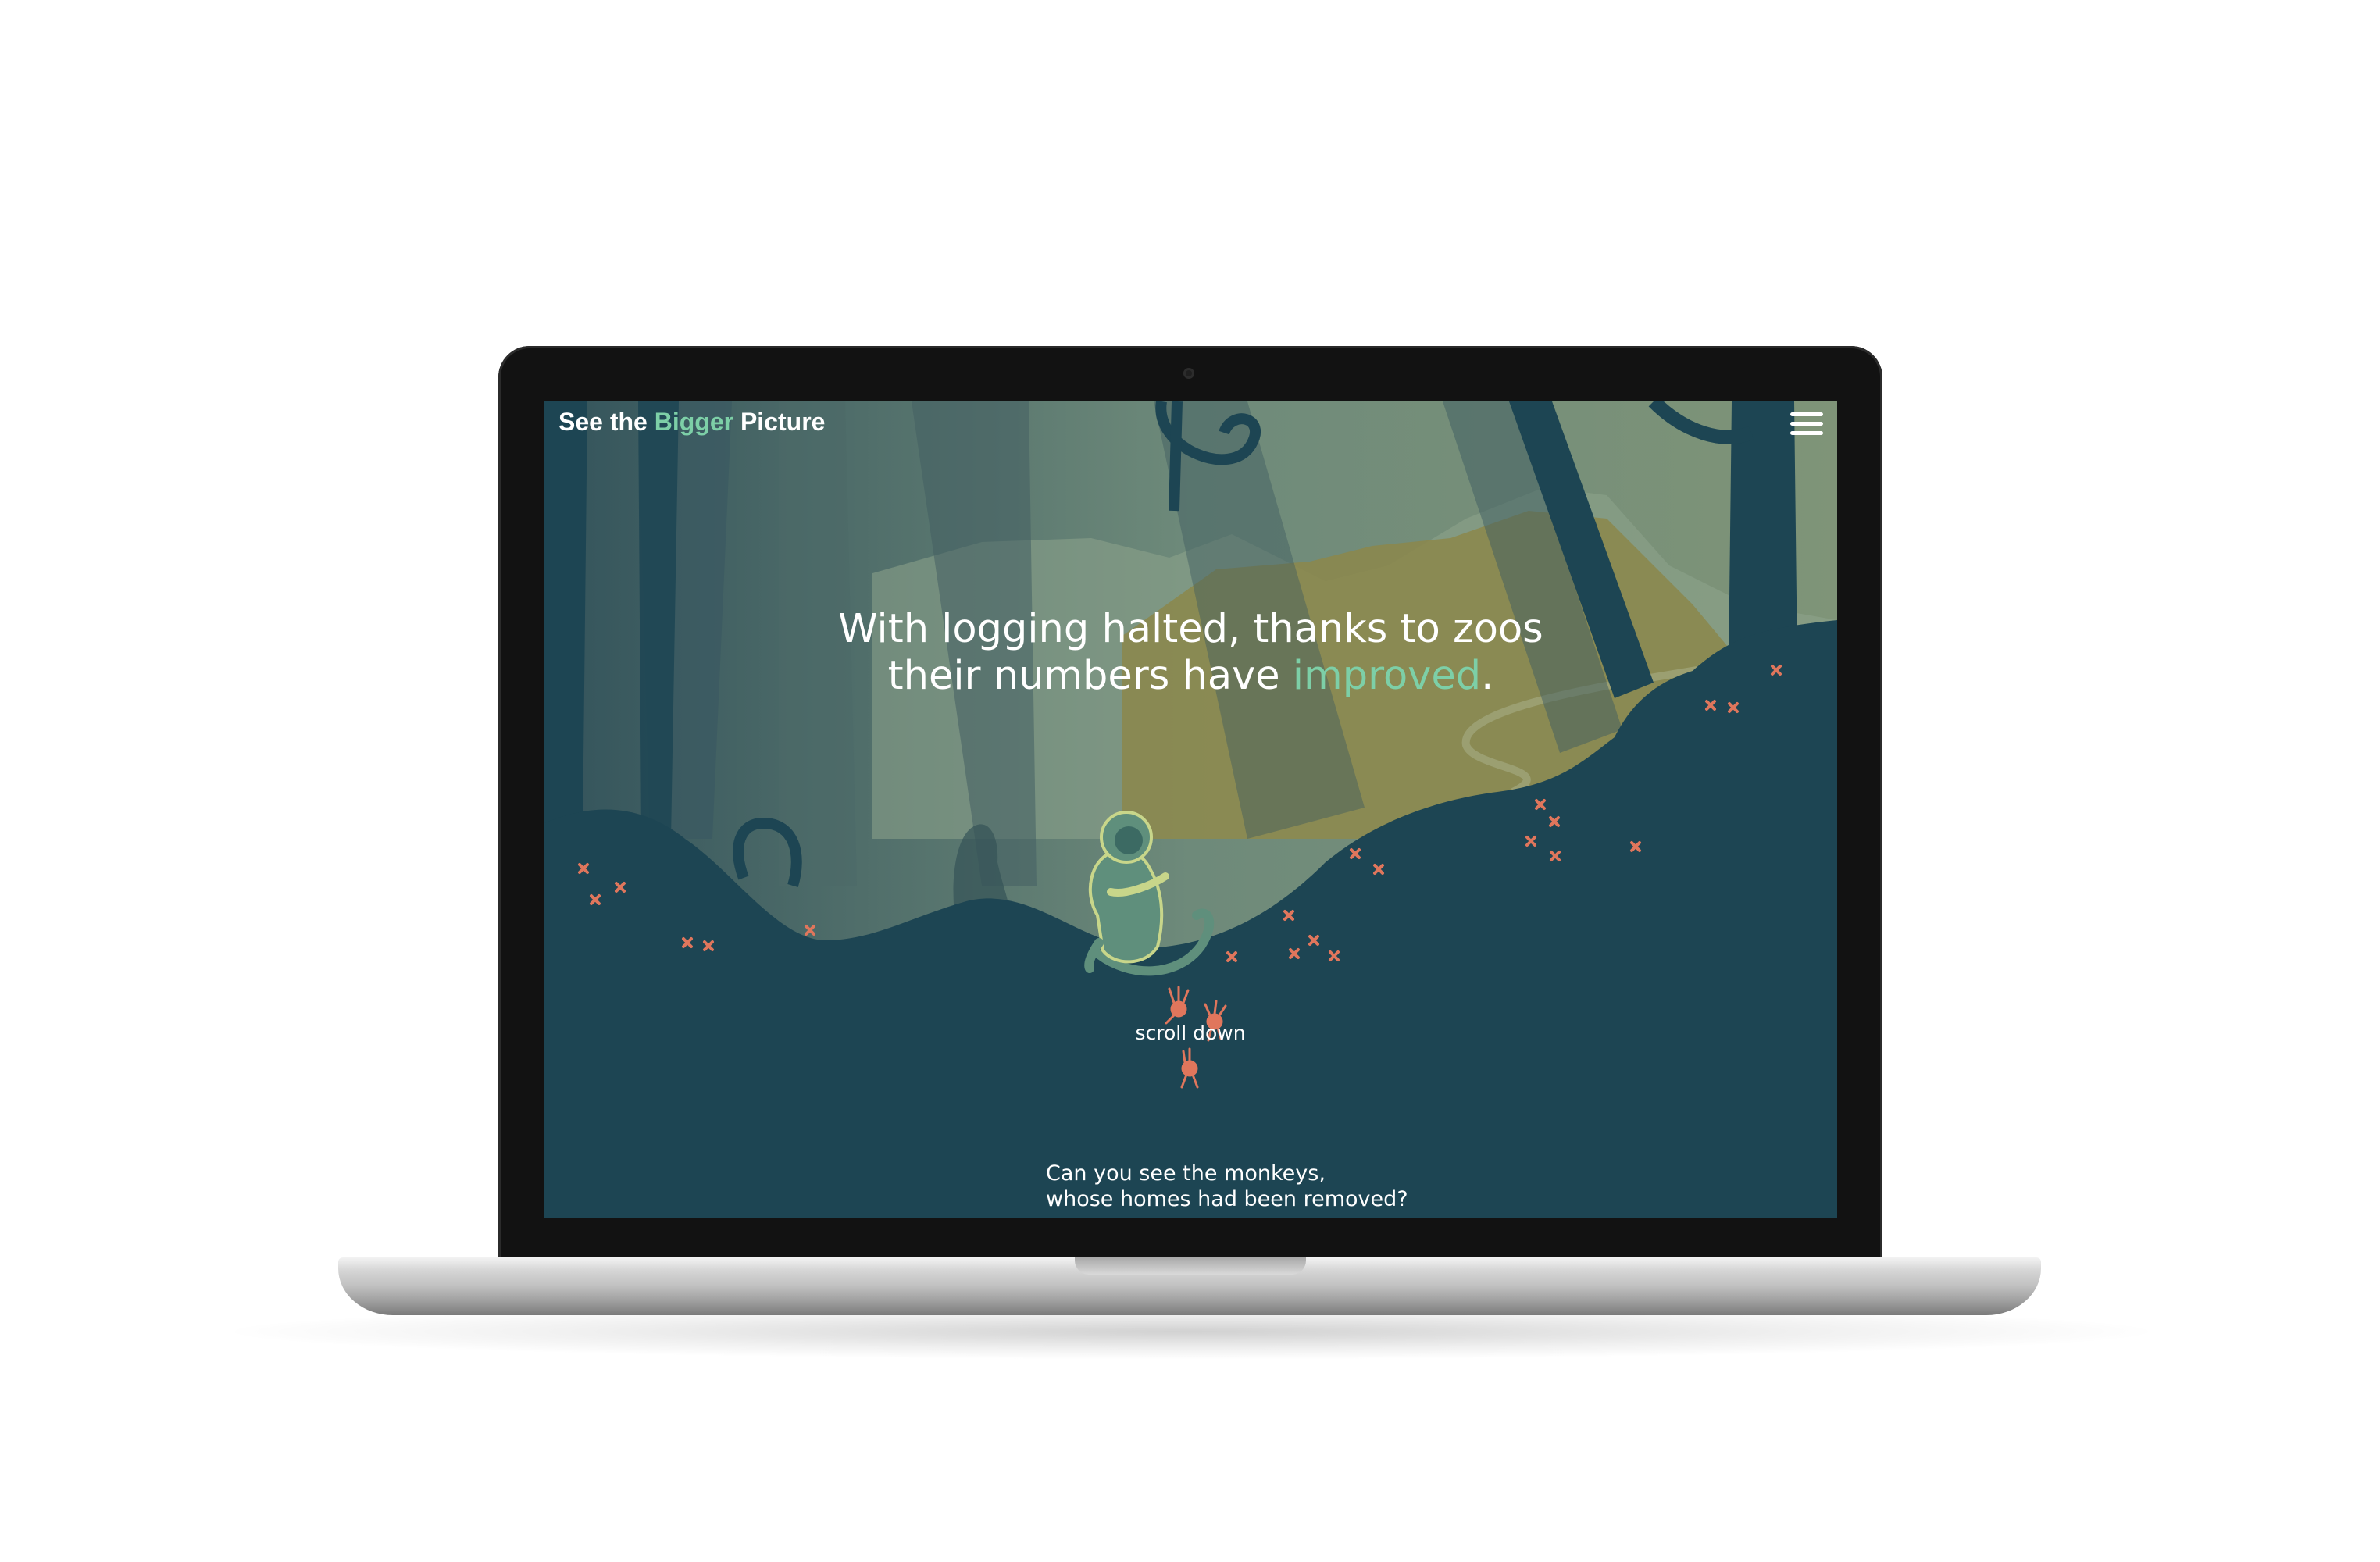 The height and width of the screenshot is (1562, 2380). Describe the element at coordinates (1129, 840) in the screenshot. I see `monkey-face` at that location.